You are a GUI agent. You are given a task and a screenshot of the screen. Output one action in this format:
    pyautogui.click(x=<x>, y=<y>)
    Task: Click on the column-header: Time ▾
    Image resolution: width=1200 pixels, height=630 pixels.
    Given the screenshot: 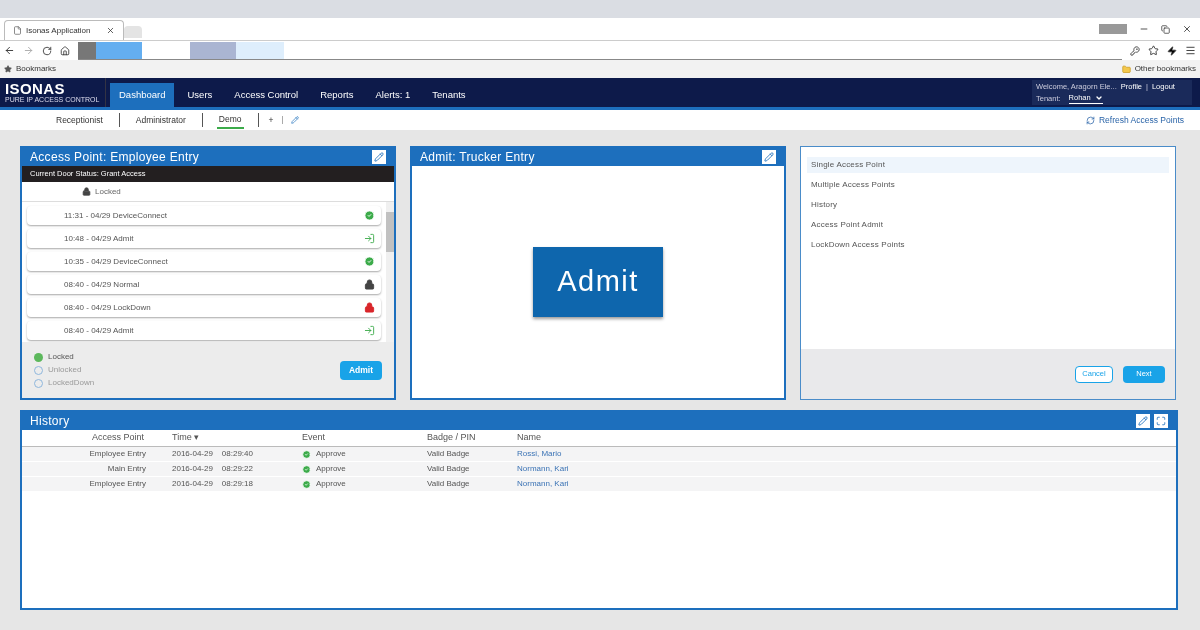 What is the action you would take?
    pyautogui.click(x=211, y=438)
    